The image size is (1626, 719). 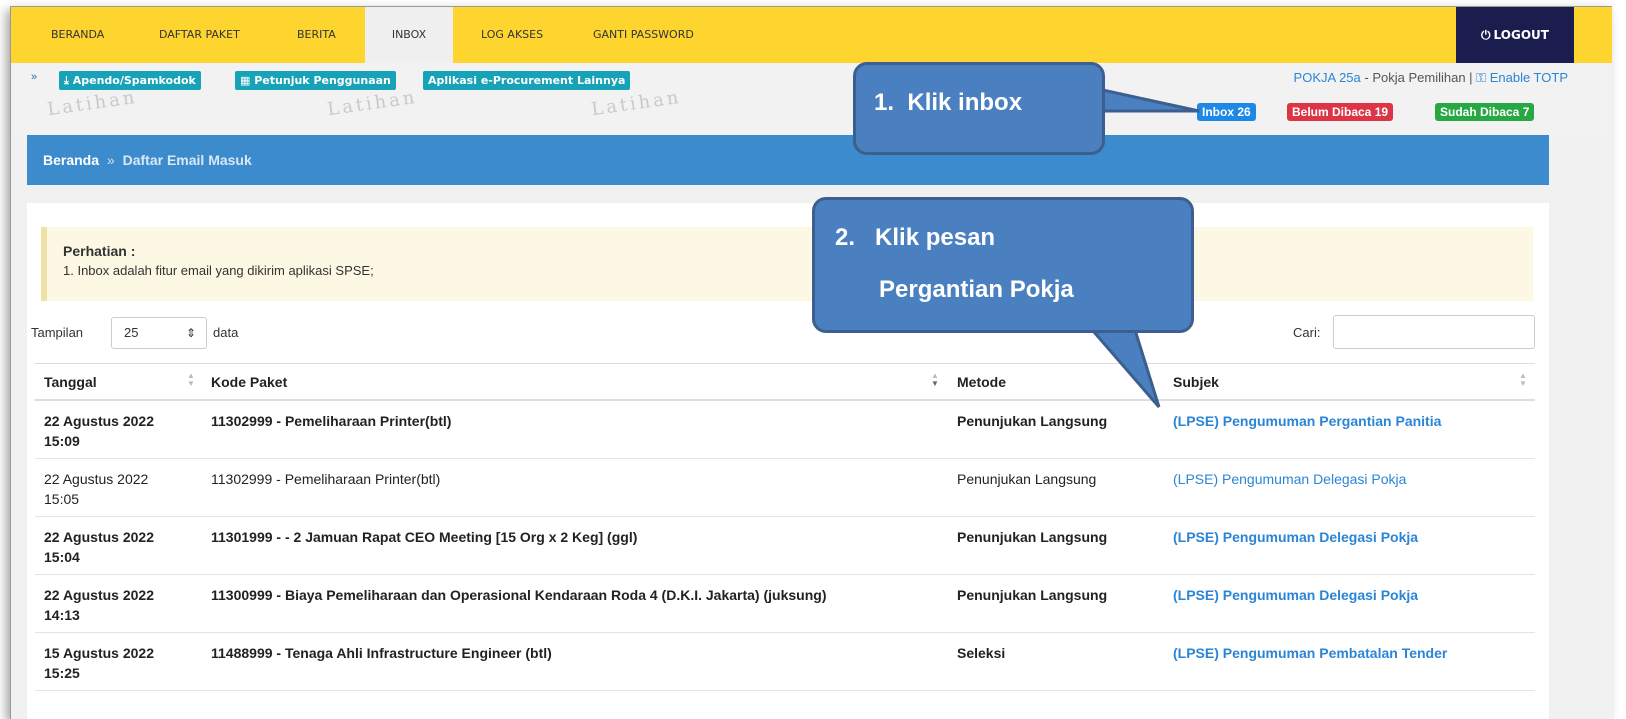 What do you see at coordinates (884, 102) in the screenshot?
I see `callout-1-number: 1.` at bounding box center [884, 102].